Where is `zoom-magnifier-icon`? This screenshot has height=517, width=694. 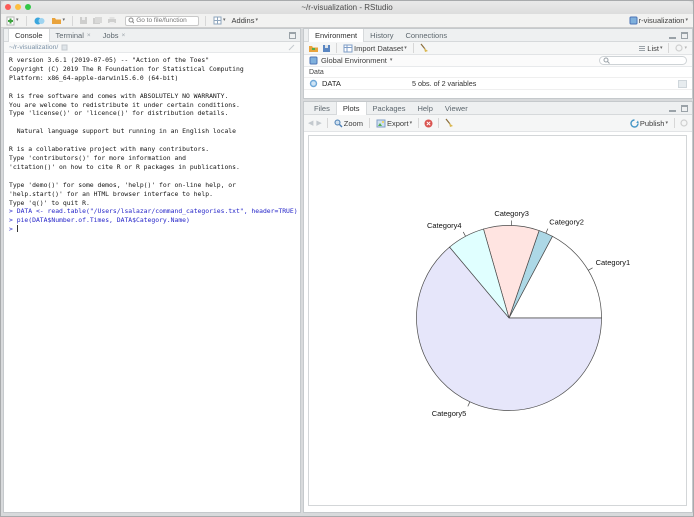 zoom-magnifier-icon is located at coordinates (338, 123).